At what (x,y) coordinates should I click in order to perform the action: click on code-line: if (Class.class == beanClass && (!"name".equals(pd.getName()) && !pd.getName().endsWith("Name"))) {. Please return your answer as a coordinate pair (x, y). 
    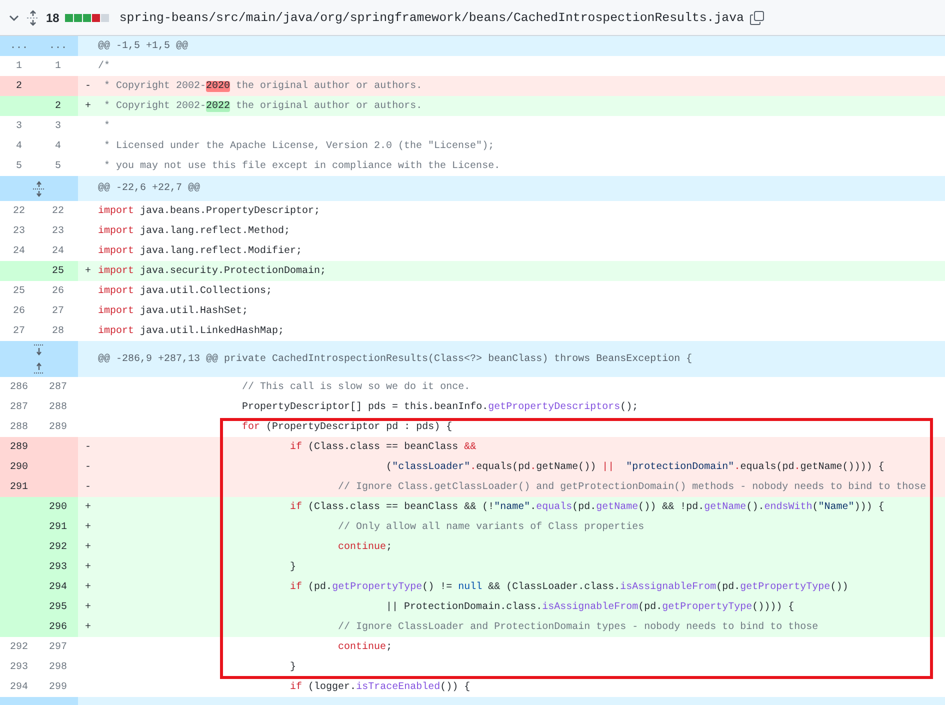
    Looking at the image, I should click on (586, 507).